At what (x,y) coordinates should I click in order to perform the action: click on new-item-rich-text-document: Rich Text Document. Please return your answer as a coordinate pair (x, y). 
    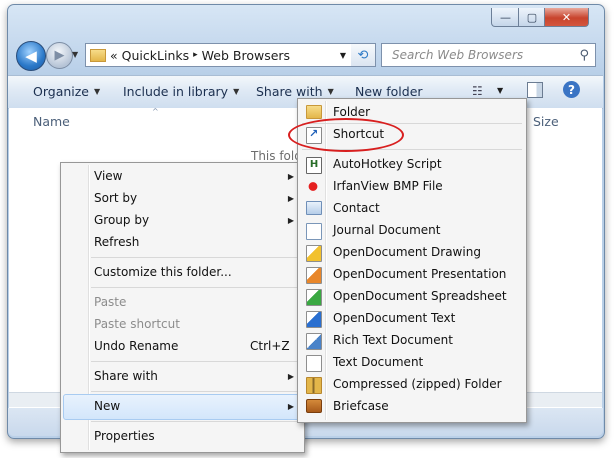
    Looking at the image, I should click on (393, 340).